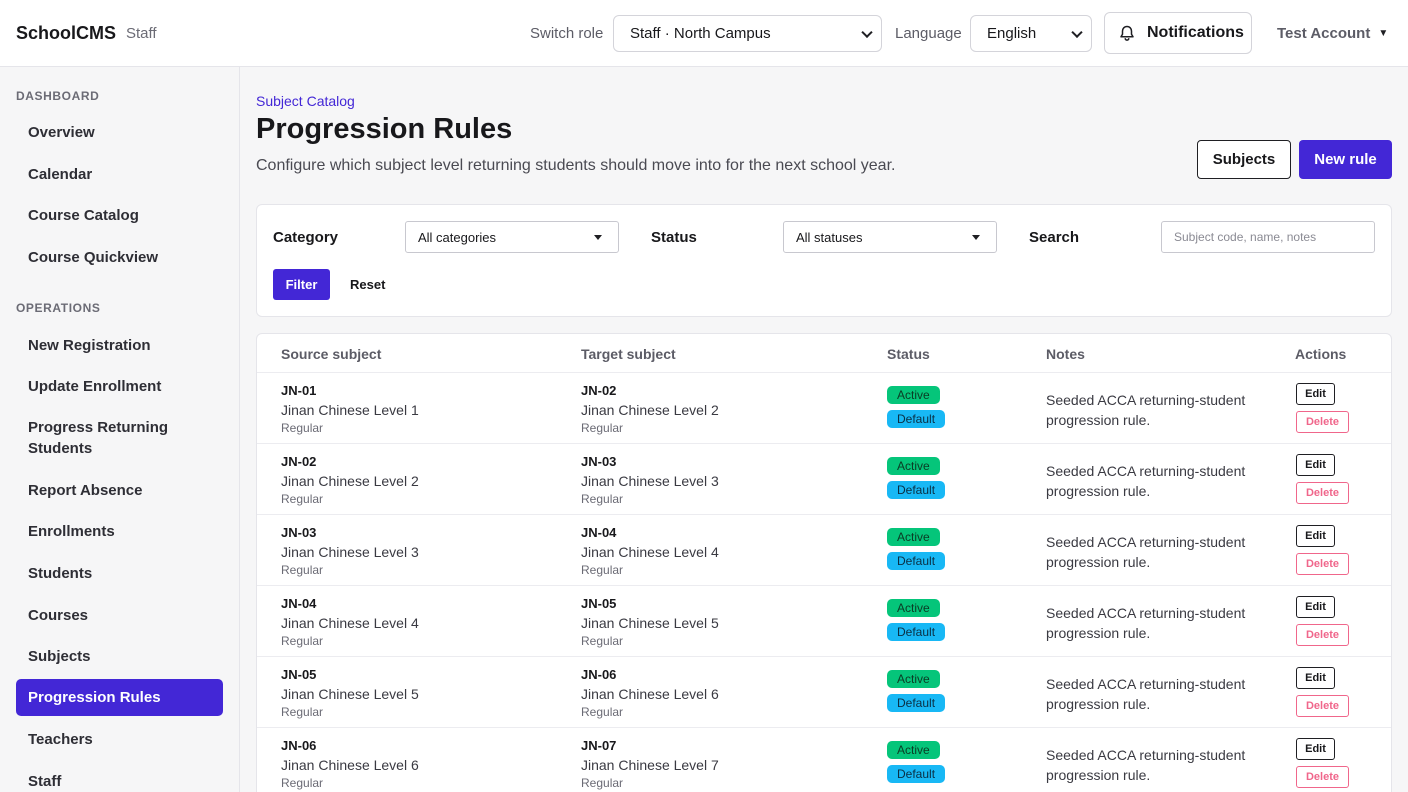 This screenshot has height=792, width=1408. What do you see at coordinates (119, 778) in the screenshot?
I see `sidebar-item-staff: Staff` at bounding box center [119, 778].